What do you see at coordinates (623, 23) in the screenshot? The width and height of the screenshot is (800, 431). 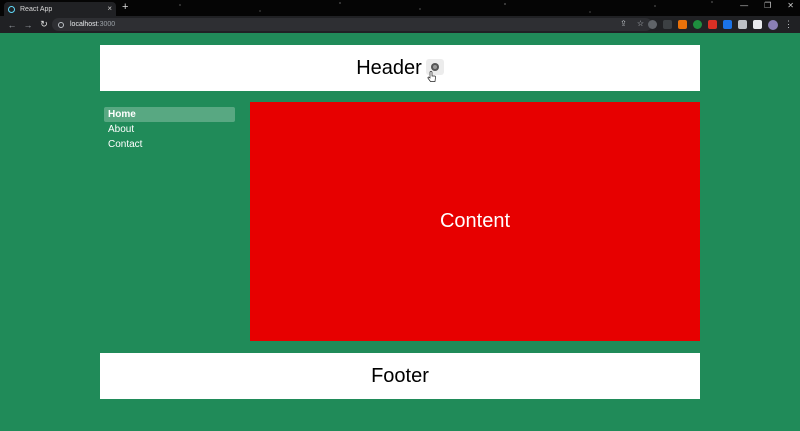 I see `share-icon: ⇪` at bounding box center [623, 23].